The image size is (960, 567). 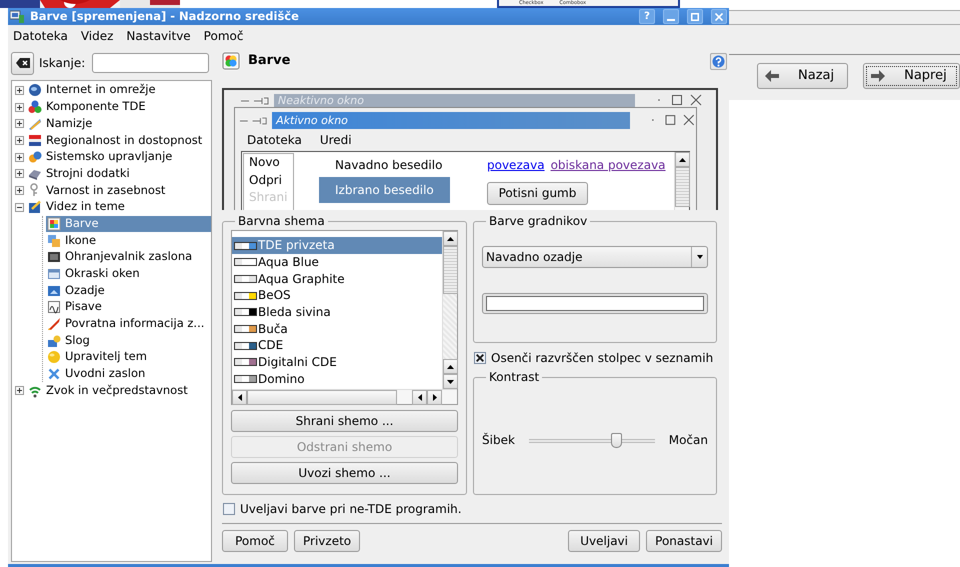 I want to click on tree-item: Regionalnost in dostopnost, so click(x=119, y=140).